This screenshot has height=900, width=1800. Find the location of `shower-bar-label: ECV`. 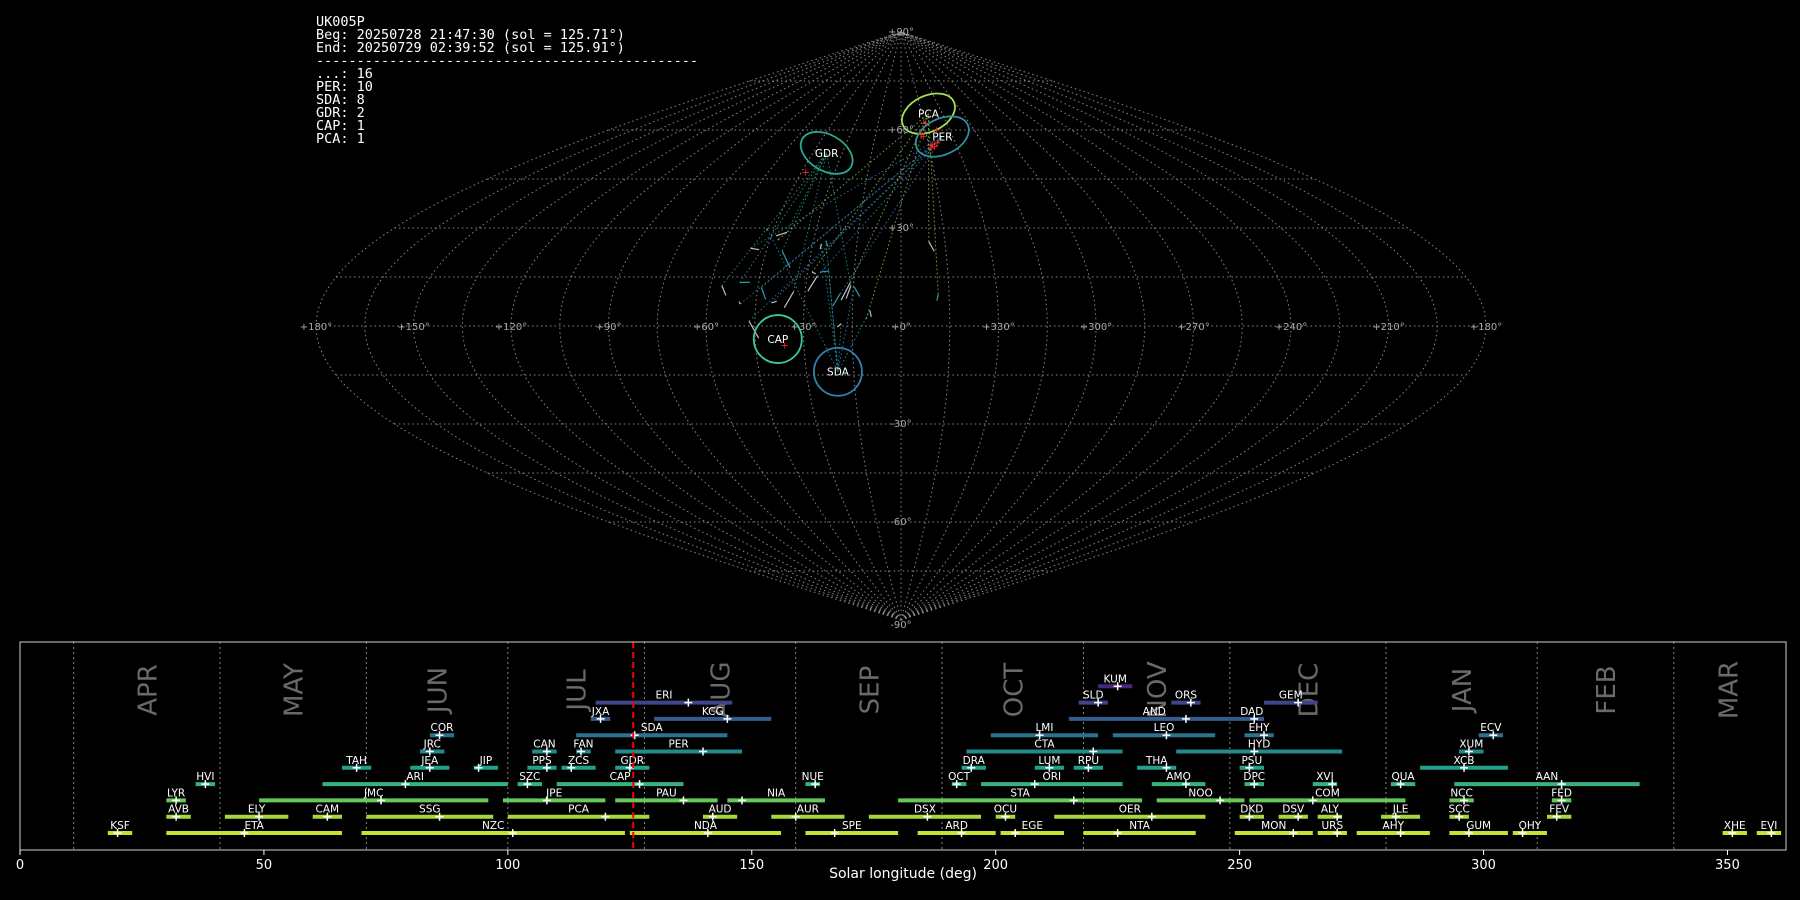

shower-bar-label: ECV is located at coordinates (1491, 728).